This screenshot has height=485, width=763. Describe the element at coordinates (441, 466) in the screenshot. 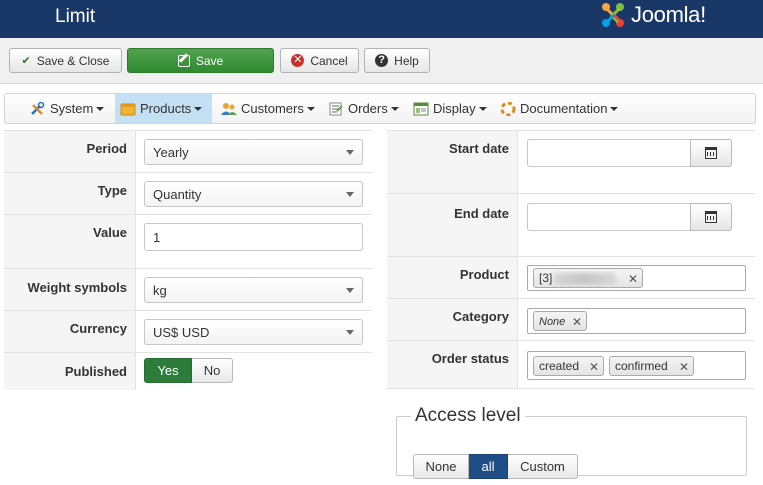

I see `access-none-button: None` at that location.